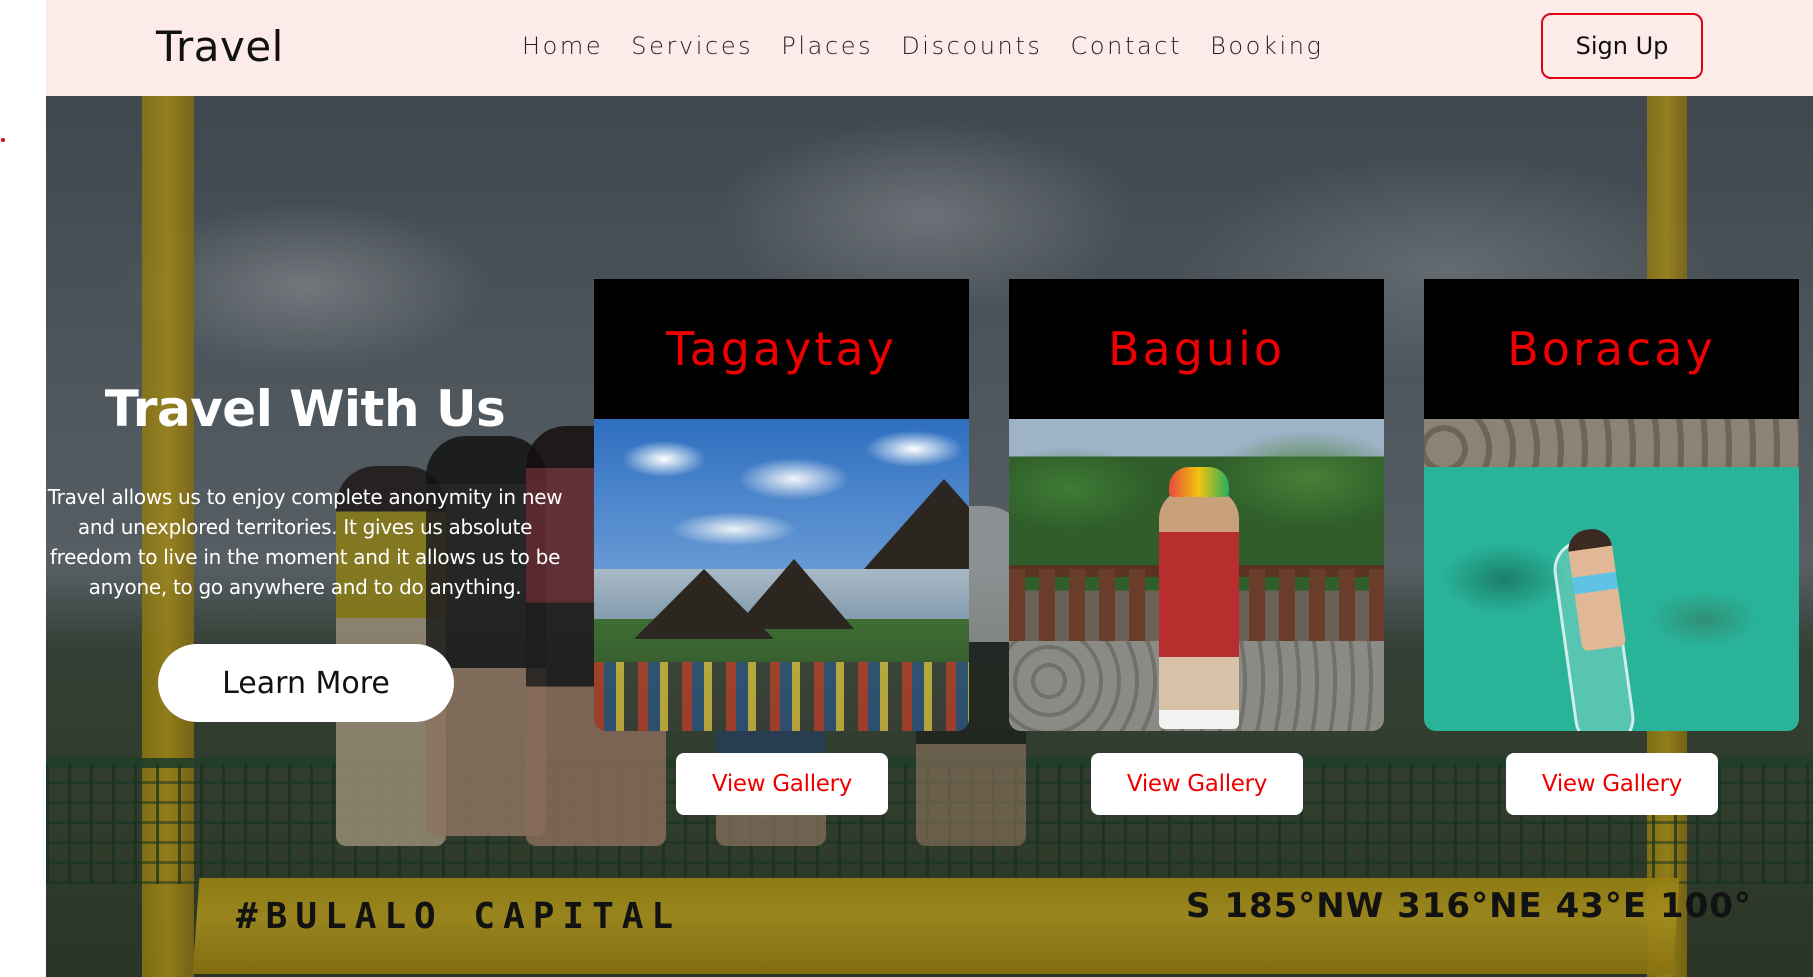 The image size is (1813, 977). What do you see at coordinates (827, 46) in the screenshot?
I see `nav-link-places: Places` at bounding box center [827, 46].